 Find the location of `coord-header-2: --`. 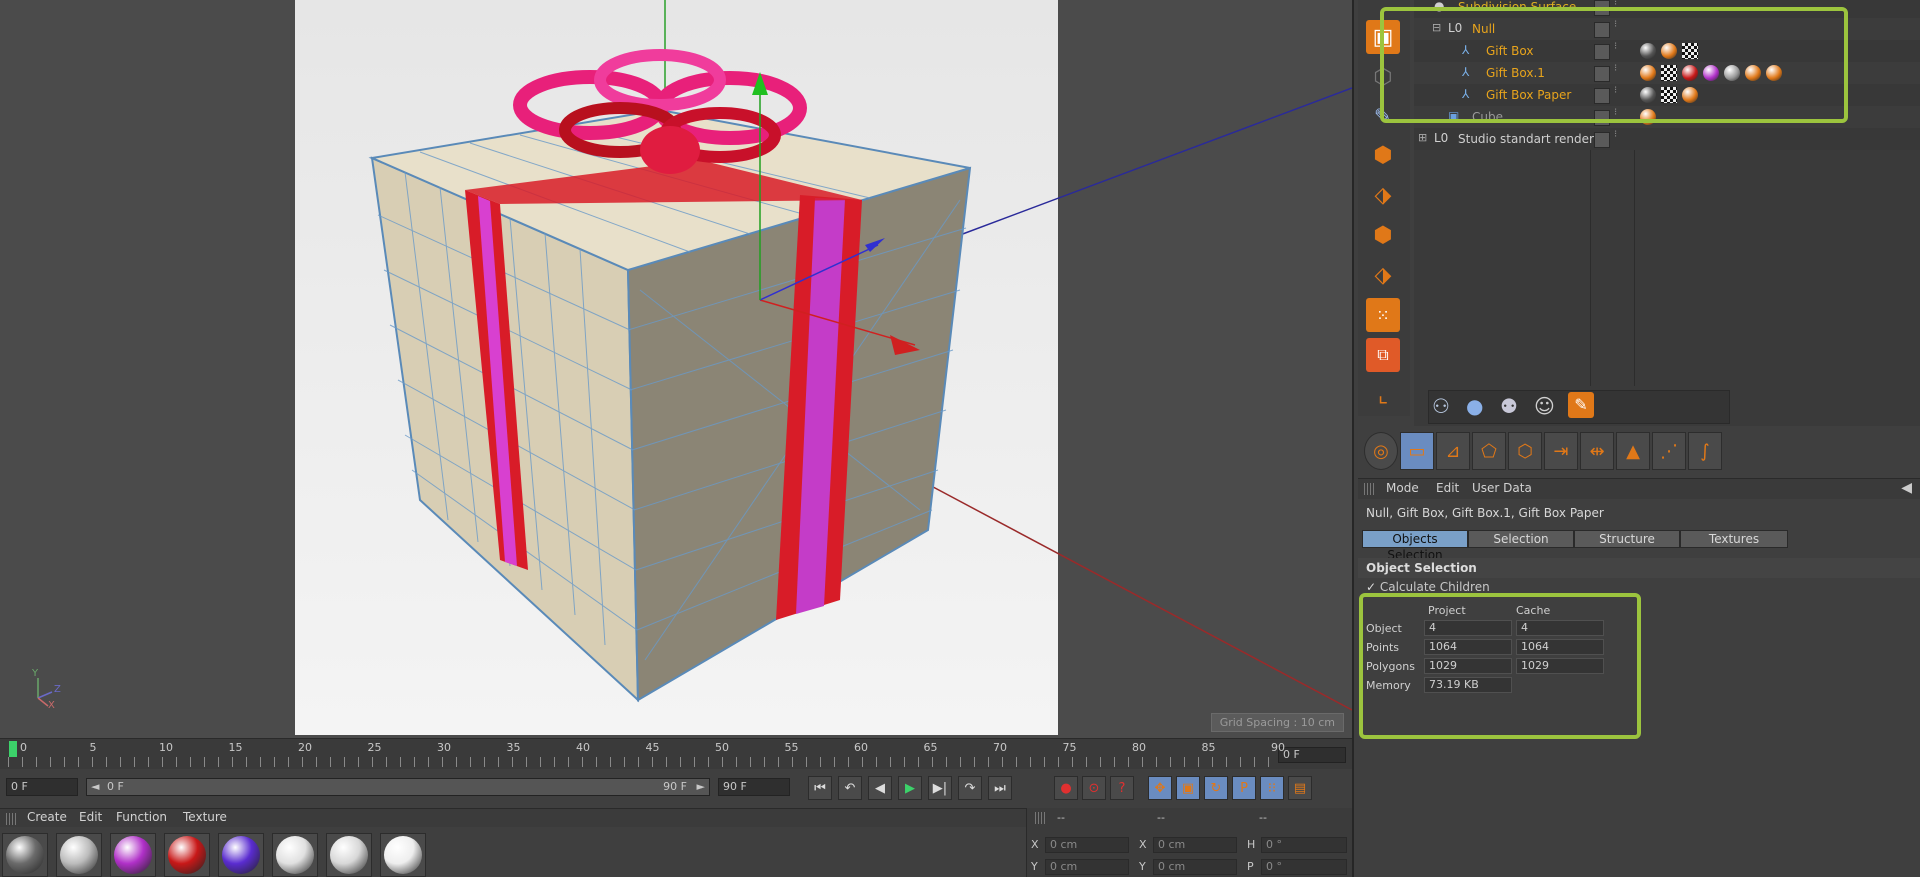

coord-header-2: -- is located at coordinates (1161, 817).